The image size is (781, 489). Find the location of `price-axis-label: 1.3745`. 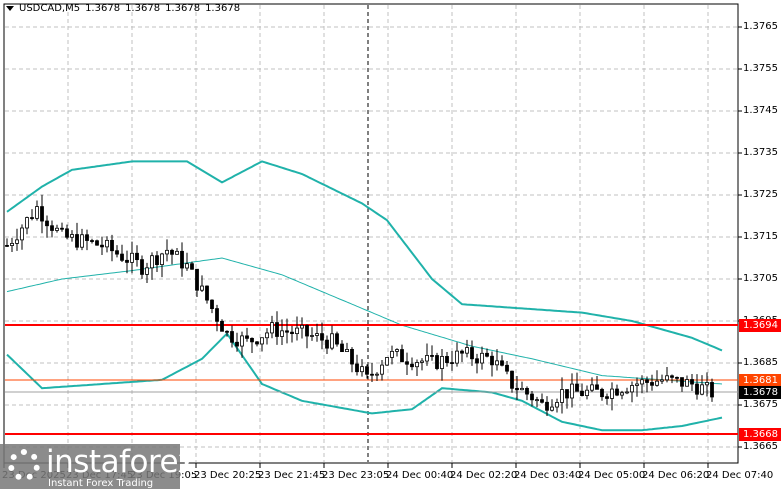

price-axis-label: 1.3745 is located at coordinates (760, 110).